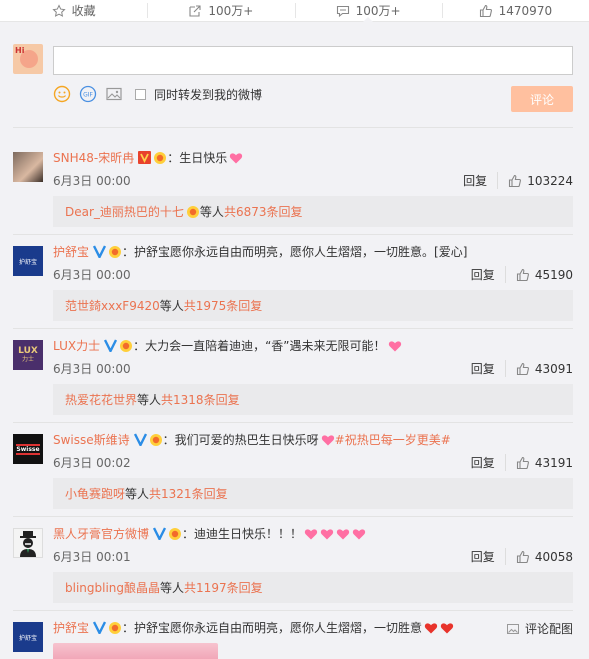 Image resolution: width=589 pixels, height=659 pixels. I want to click on tab-like: 1470970, so click(515, 10).